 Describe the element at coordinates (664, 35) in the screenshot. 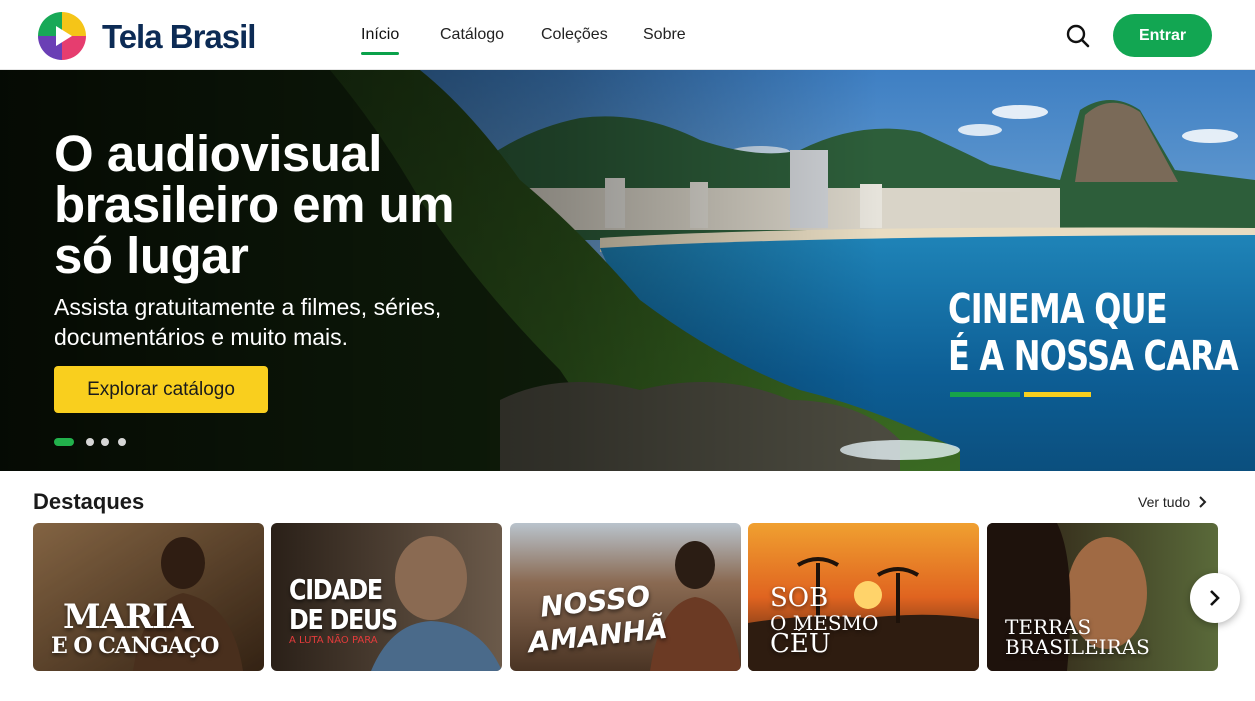

I see `nav-item-sobre: Sobre` at that location.